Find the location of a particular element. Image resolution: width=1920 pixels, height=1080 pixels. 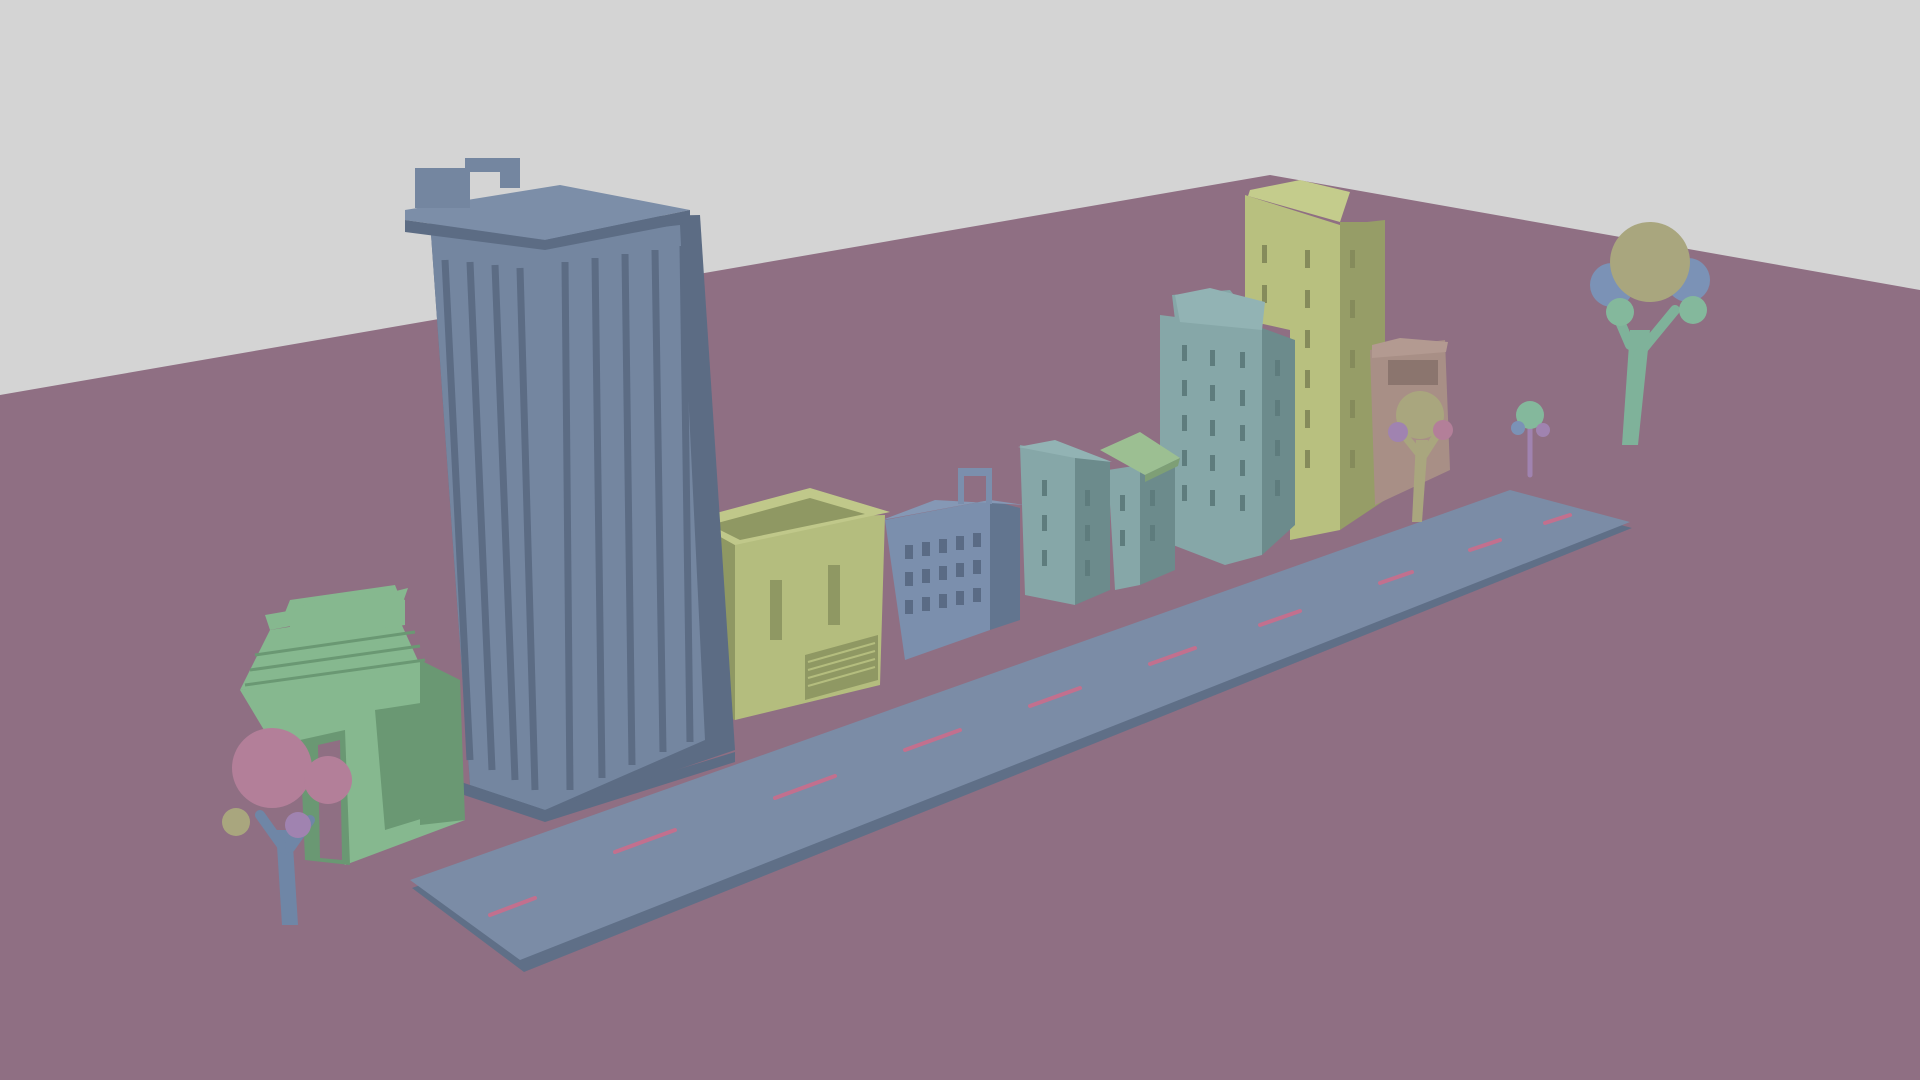

teal-small is located at coordinates (1065, 522).